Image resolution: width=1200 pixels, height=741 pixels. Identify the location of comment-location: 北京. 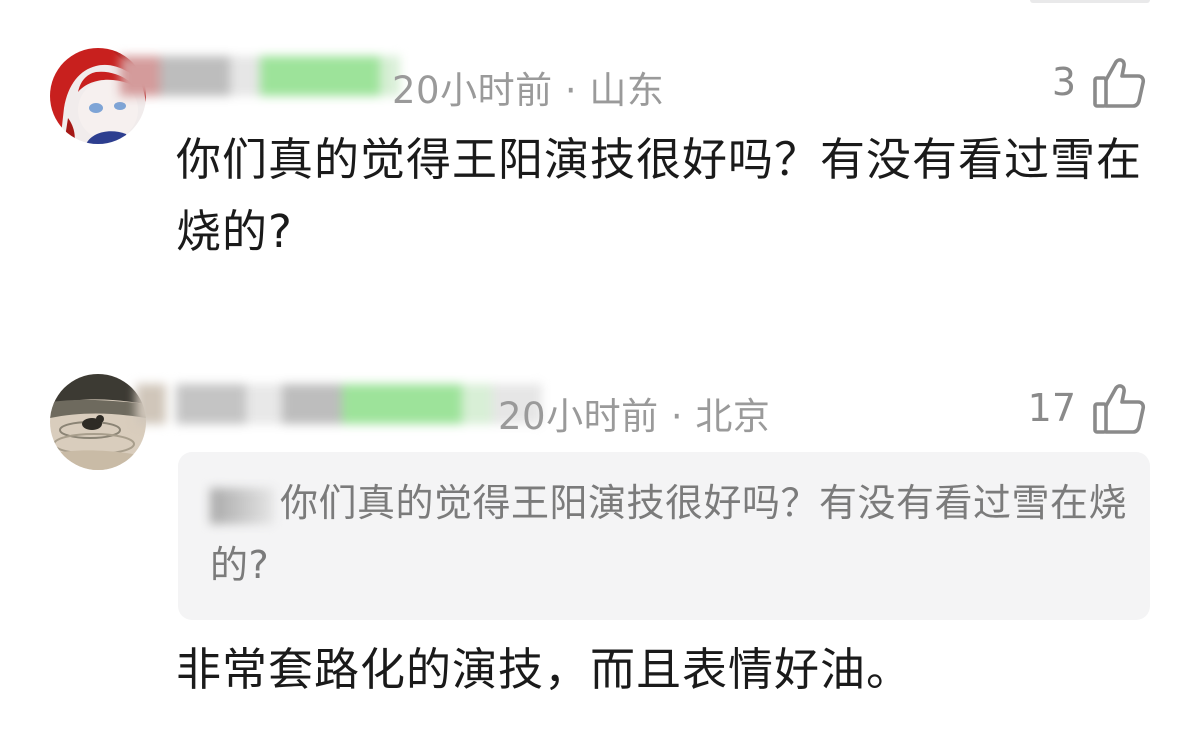
(733, 416).